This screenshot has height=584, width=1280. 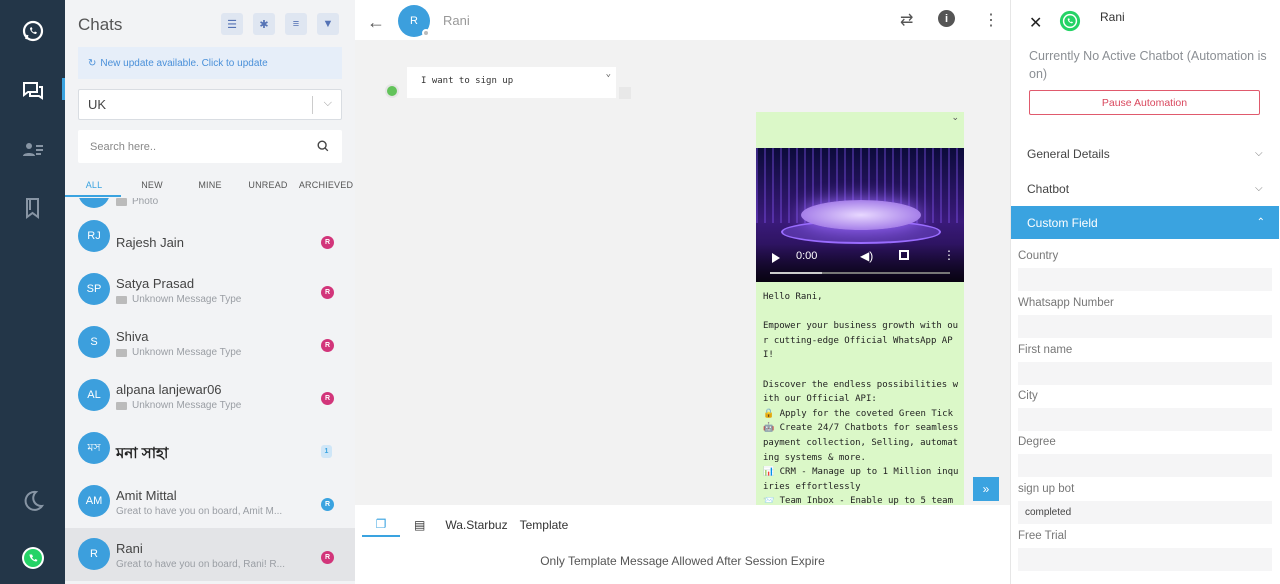 What do you see at coordinates (94, 501) in the screenshot?
I see `avatar: AM` at bounding box center [94, 501].